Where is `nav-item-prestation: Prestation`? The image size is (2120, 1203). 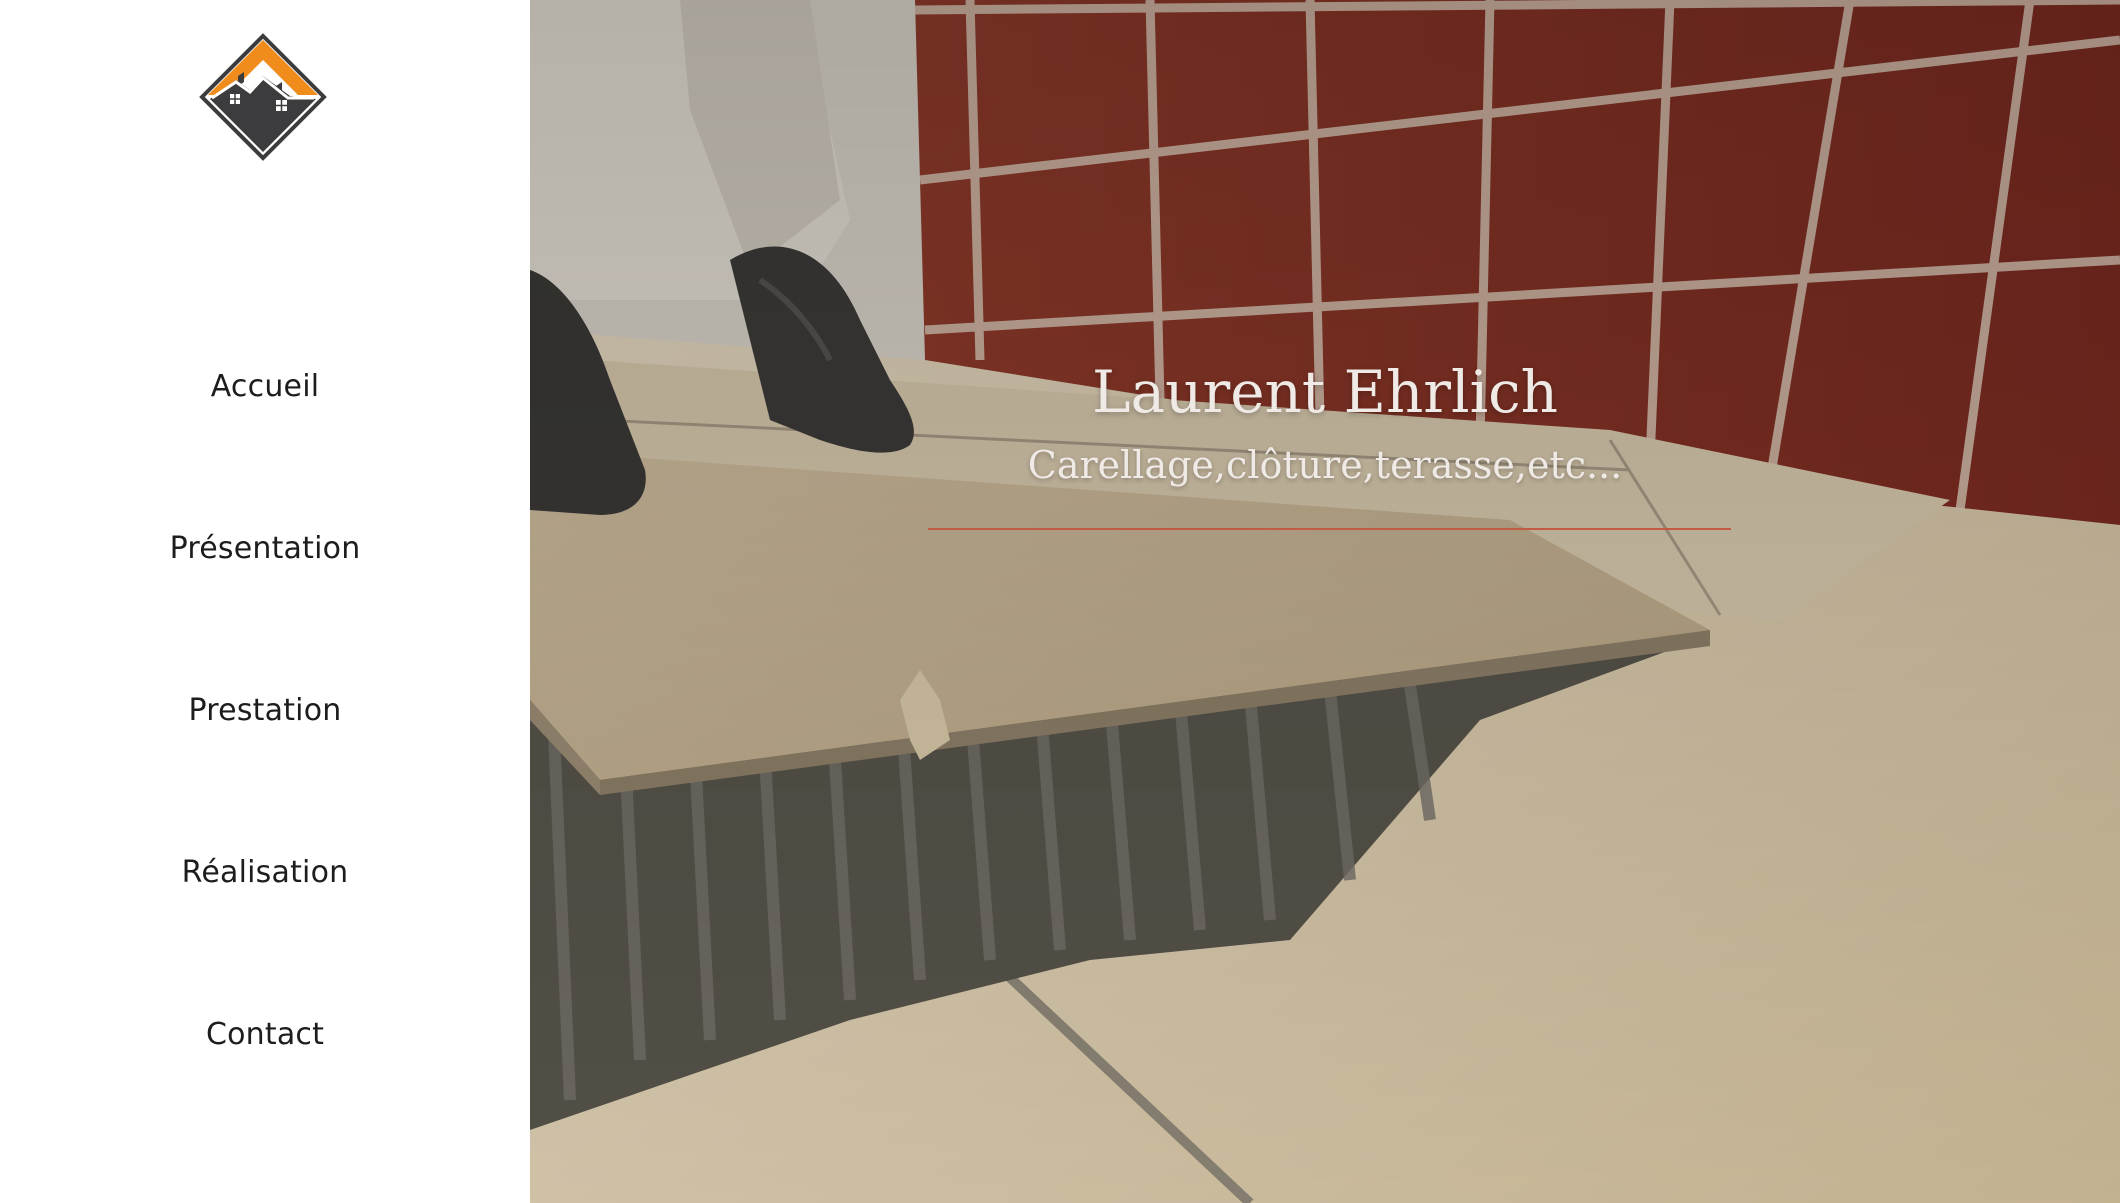 nav-item-prestation: Prestation is located at coordinates (265, 711).